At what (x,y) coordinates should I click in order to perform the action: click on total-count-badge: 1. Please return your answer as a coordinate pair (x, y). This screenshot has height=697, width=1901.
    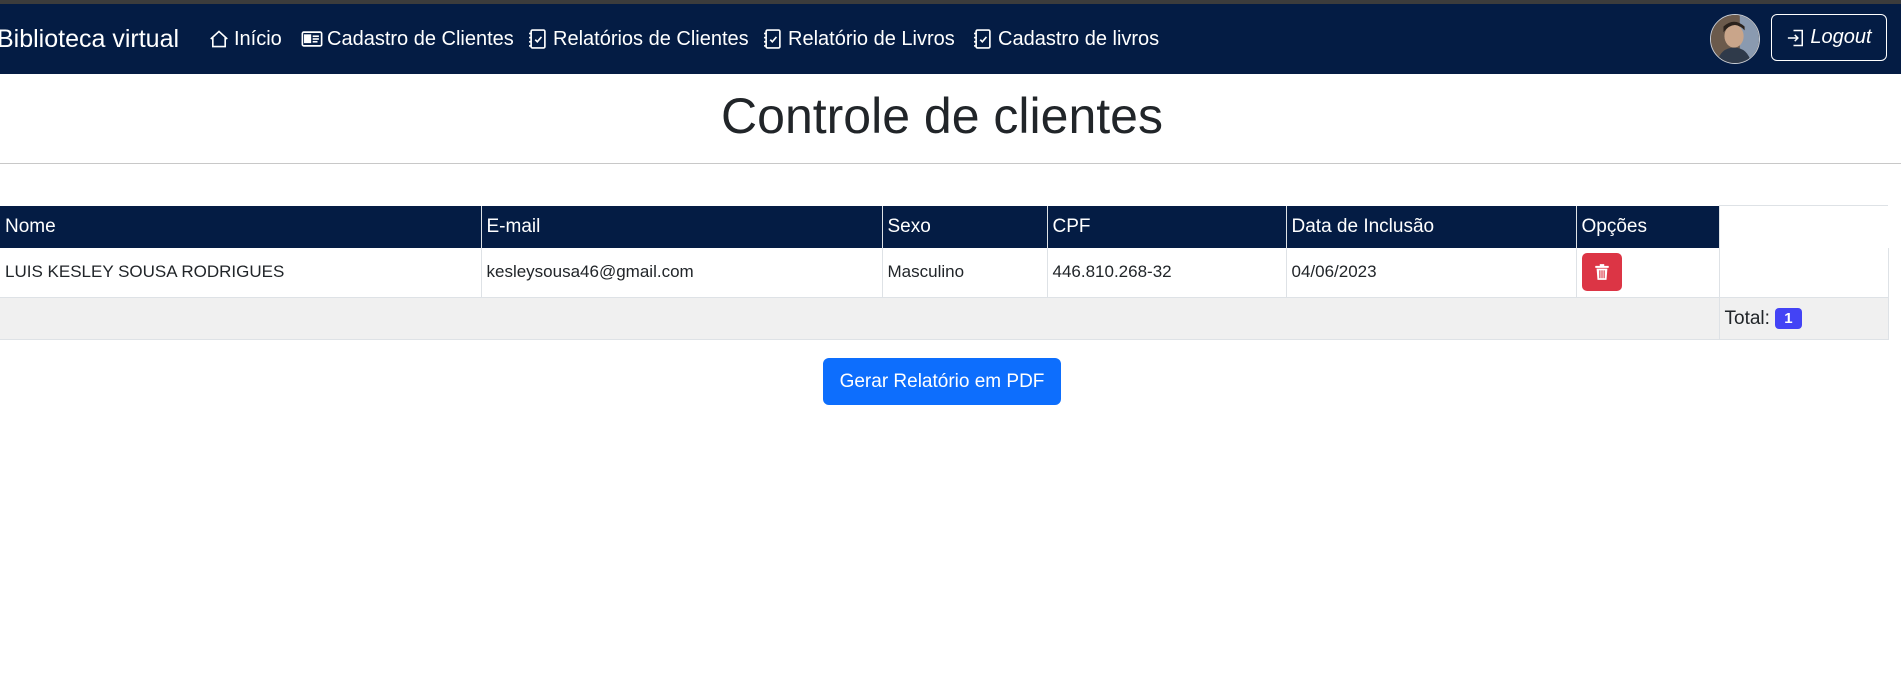
    Looking at the image, I should click on (1788, 318).